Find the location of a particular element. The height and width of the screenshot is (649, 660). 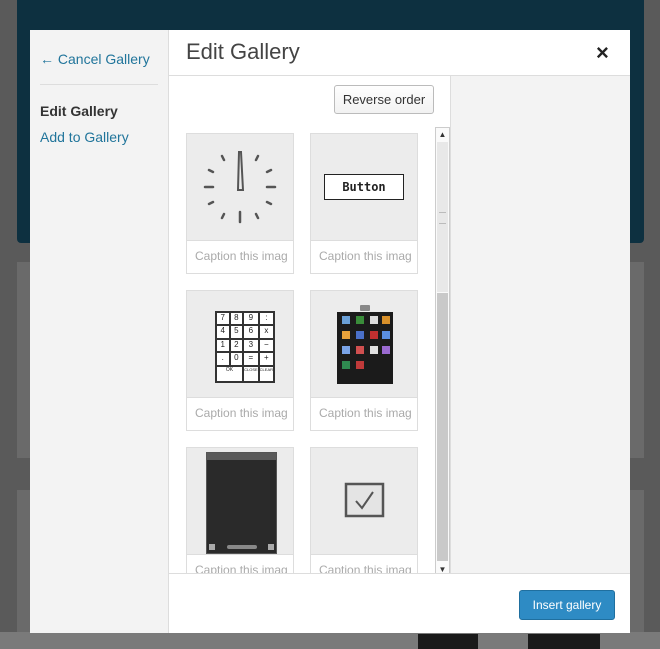

close-icon: × is located at coordinates (602, 53).